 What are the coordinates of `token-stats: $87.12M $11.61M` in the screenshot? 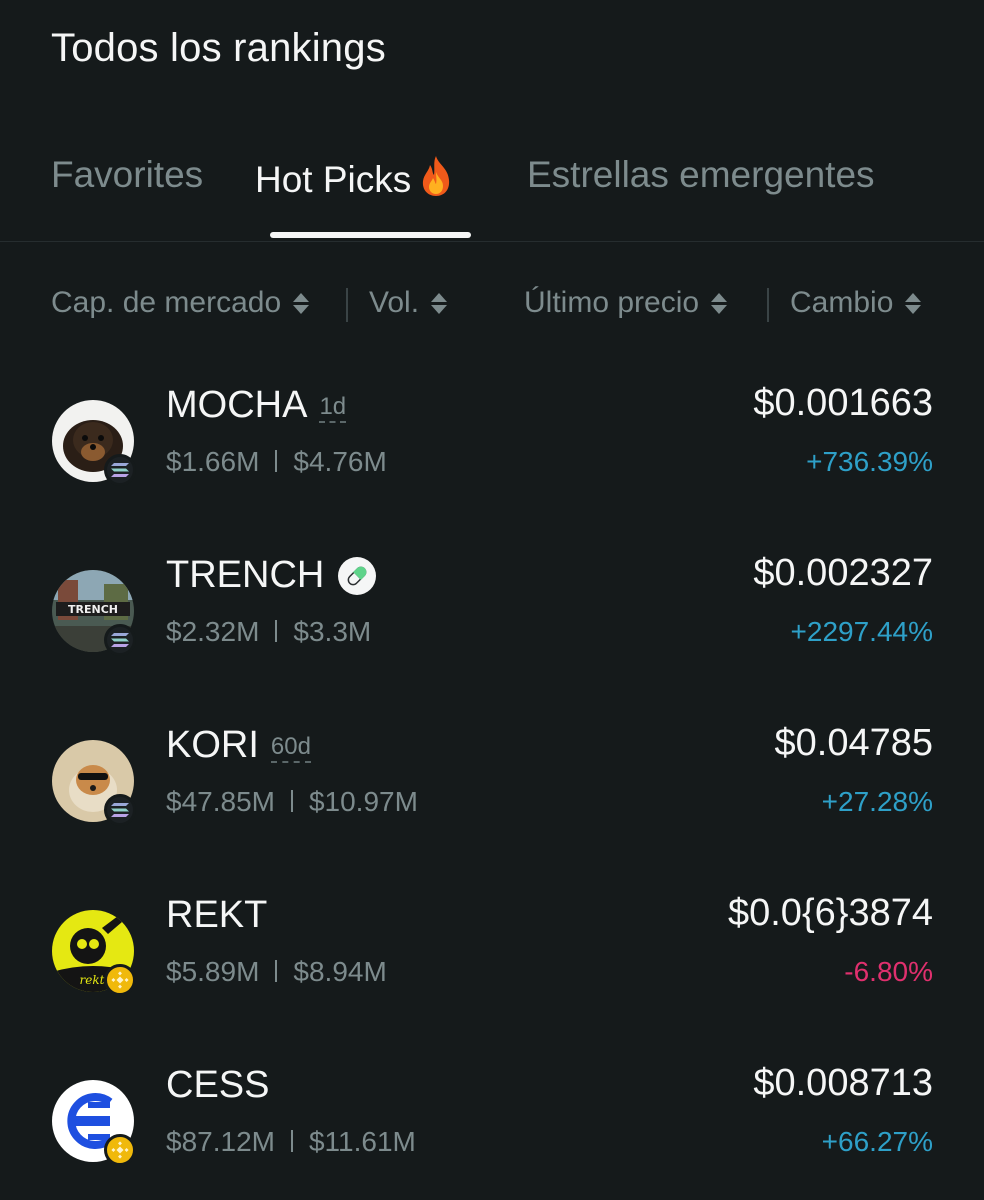 It's located at (291, 1142).